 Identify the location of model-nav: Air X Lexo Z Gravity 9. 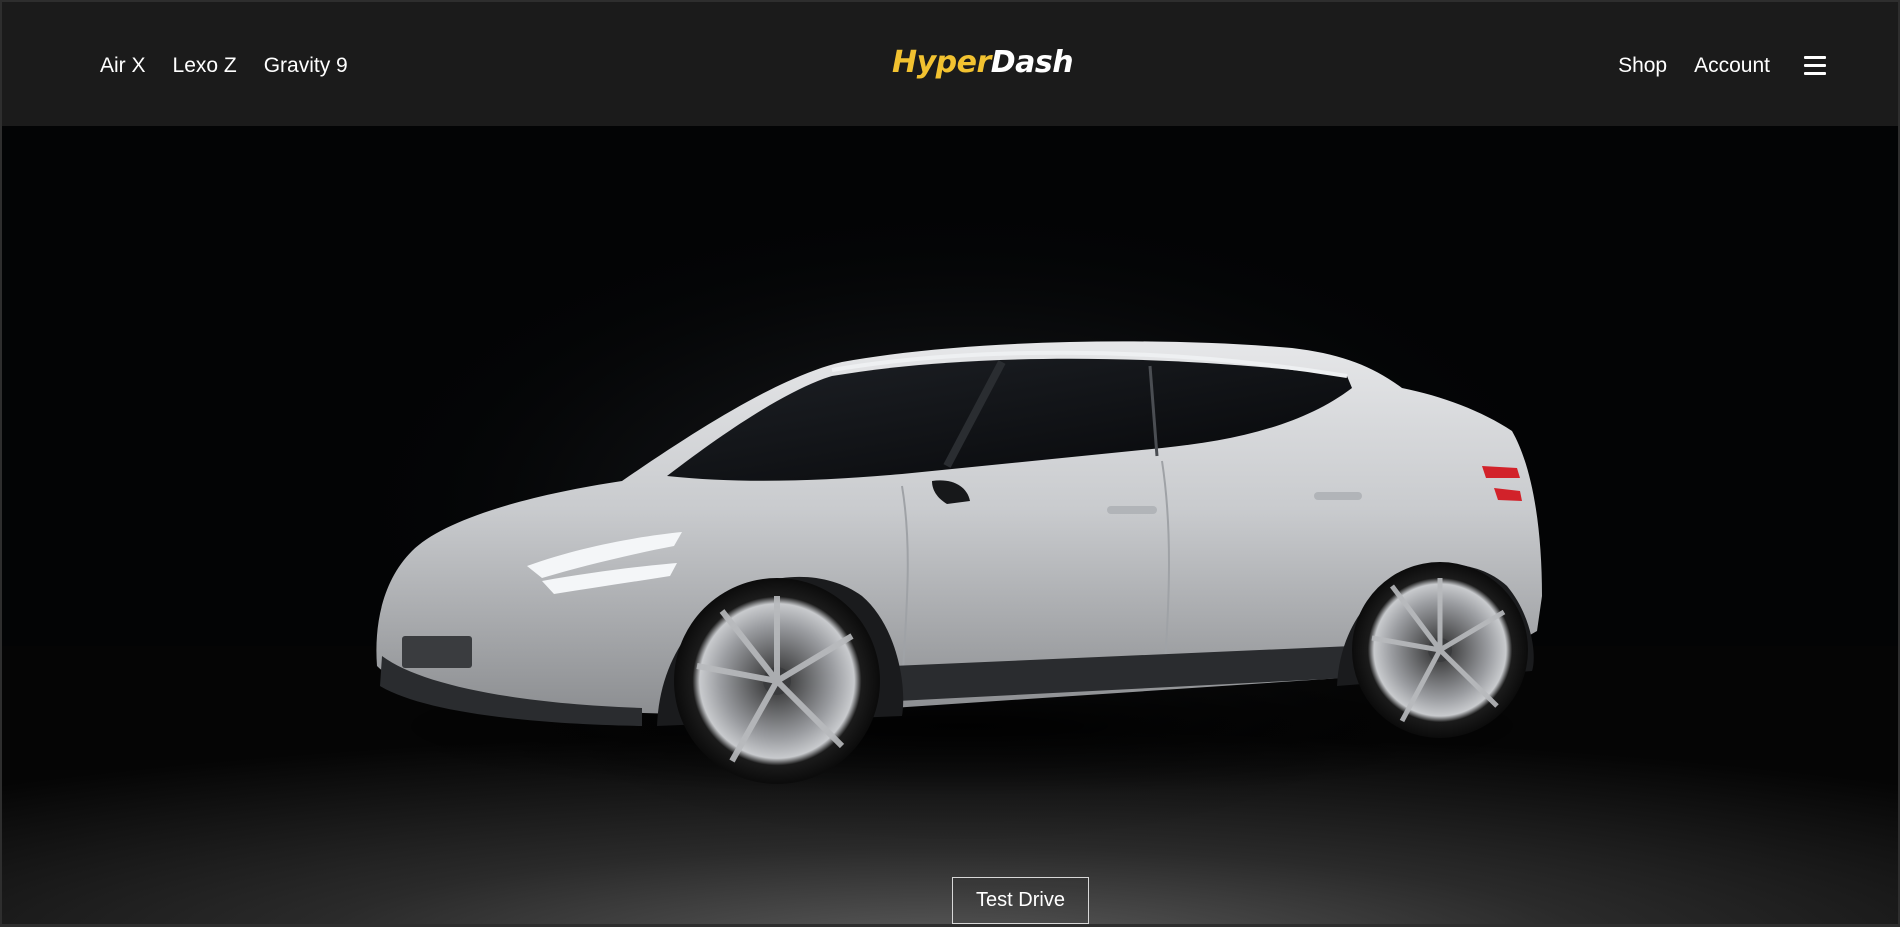
(224, 66).